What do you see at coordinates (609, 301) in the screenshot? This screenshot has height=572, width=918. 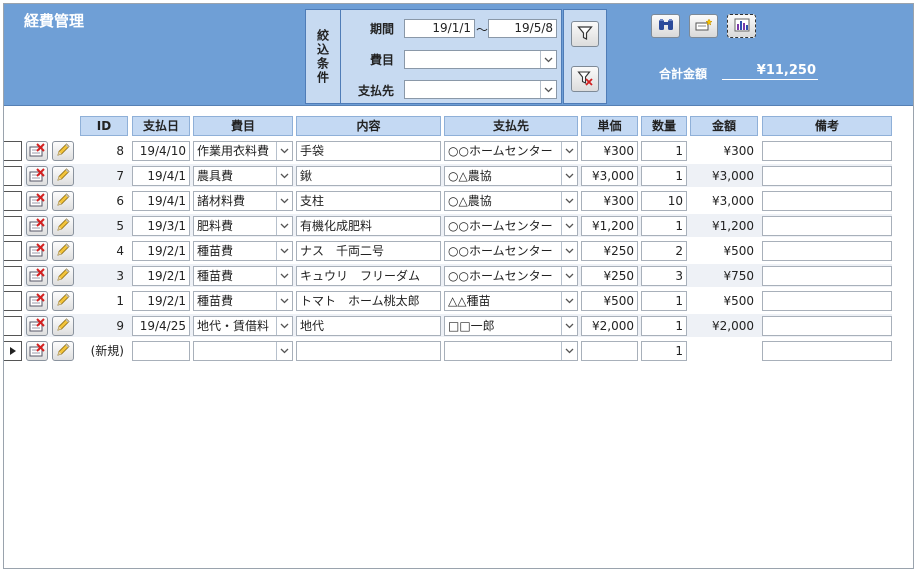 I see `cell-unit-price: ¥500` at bounding box center [609, 301].